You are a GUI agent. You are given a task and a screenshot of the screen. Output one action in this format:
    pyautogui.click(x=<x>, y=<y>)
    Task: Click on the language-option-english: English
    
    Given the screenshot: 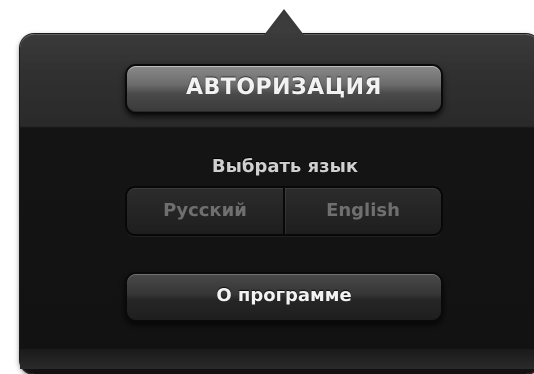 What is the action you would take?
    pyautogui.click(x=363, y=211)
    